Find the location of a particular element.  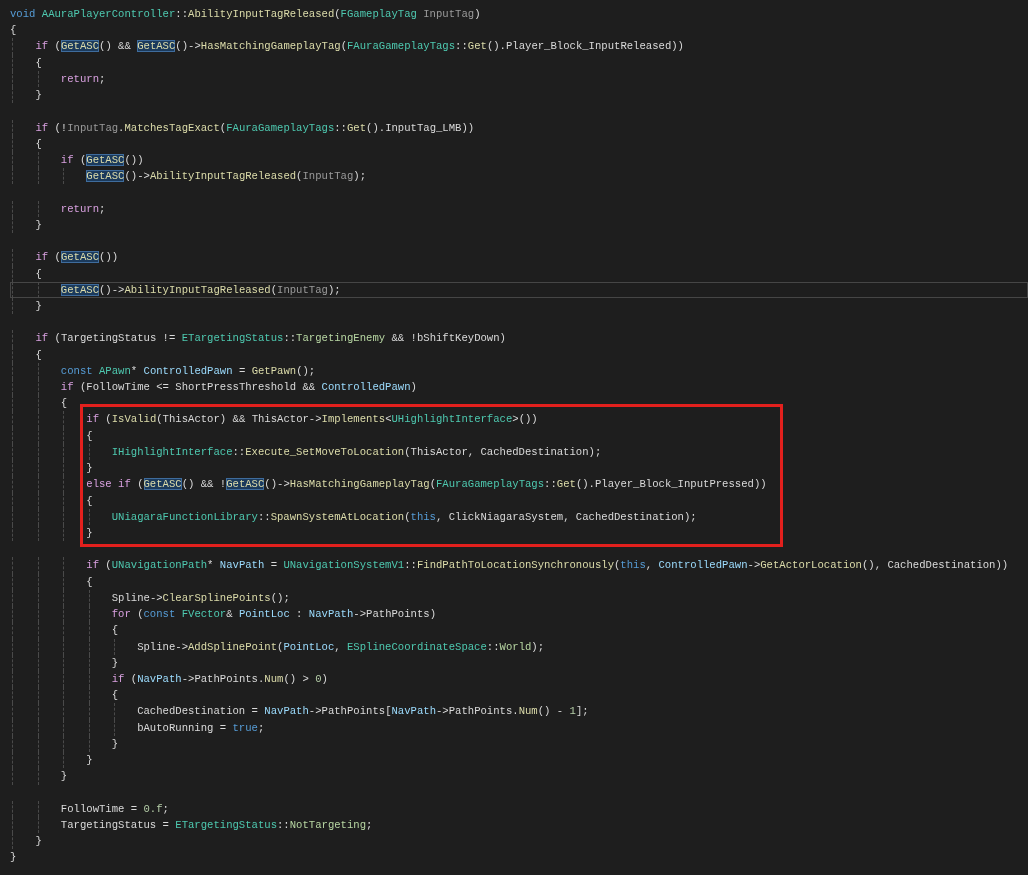

code-line: FollowTime = 0.f; is located at coordinates (519, 808).